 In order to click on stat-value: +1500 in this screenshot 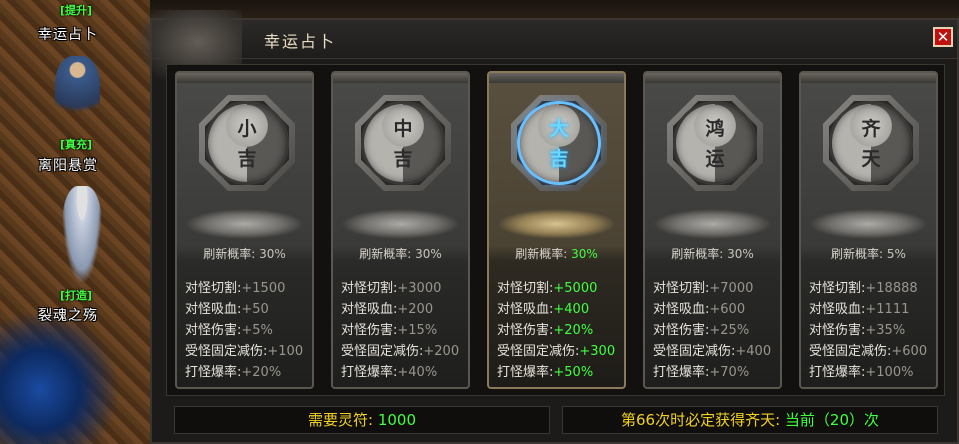, I will do `click(263, 288)`.